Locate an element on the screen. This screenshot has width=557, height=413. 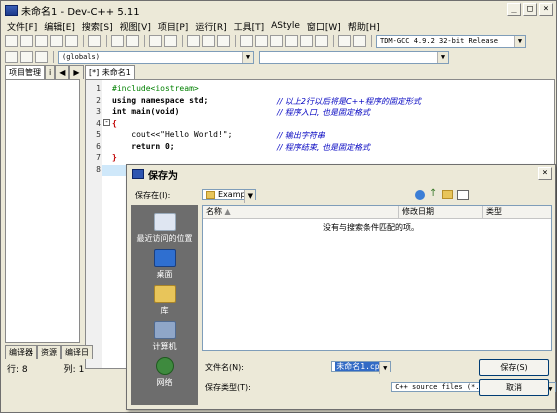
maximize-button: □ is located at coordinates (530, 9).